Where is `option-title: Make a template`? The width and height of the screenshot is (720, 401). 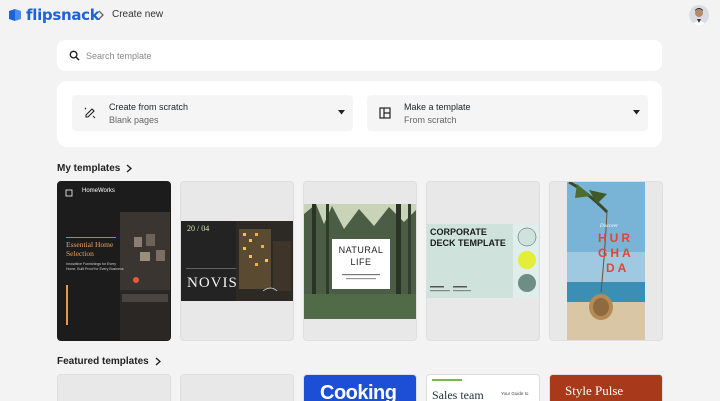
option-title: Make a template is located at coordinates (437, 107).